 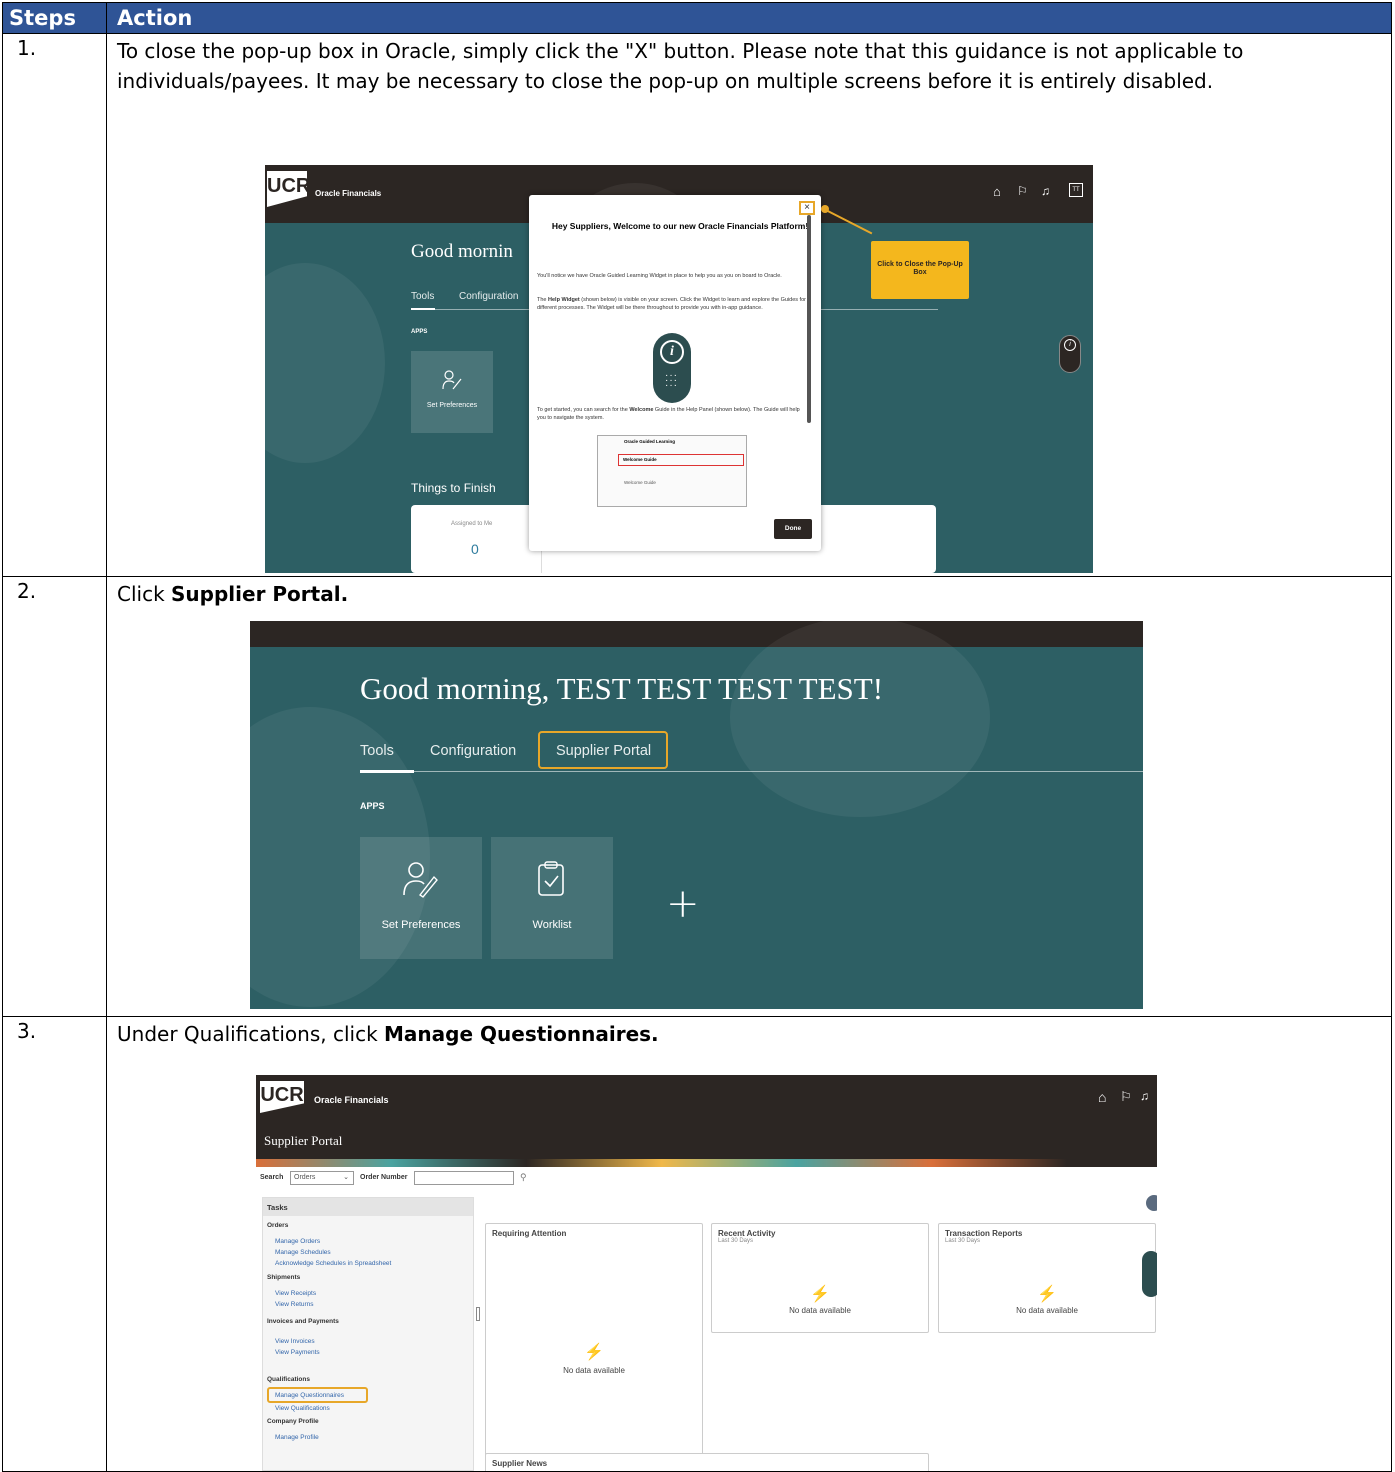 I want to click on mini-search-field: Welcome Guide, so click(x=681, y=460).